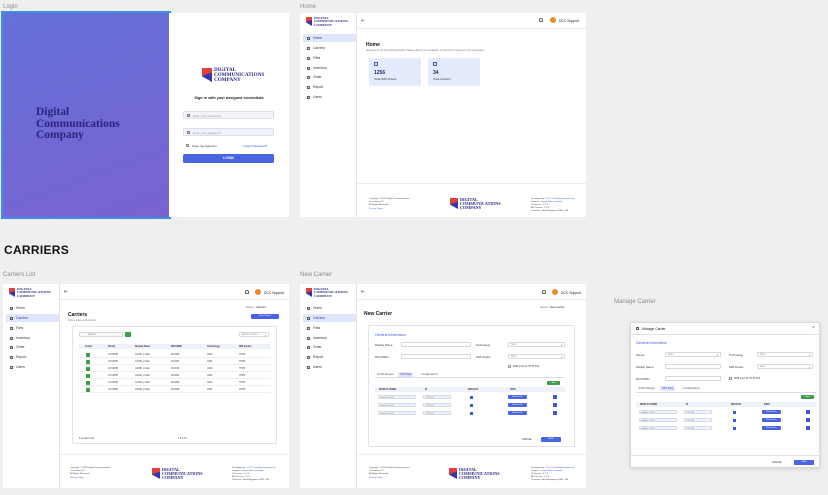 The image size is (828, 495). Describe the element at coordinates (395, 72) in the screenshot. I see `stat-card-sim-orders: 1256 Total SIM Orders` at that location.